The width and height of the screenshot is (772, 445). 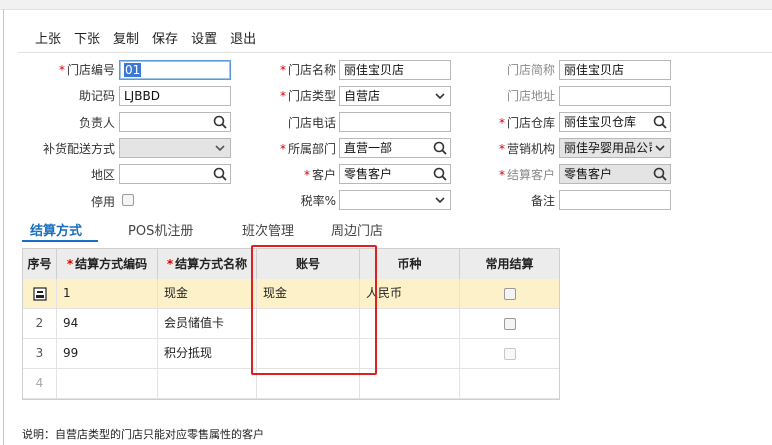 I want to click on customer-value: 零售客户, so click(x=368, y=174).